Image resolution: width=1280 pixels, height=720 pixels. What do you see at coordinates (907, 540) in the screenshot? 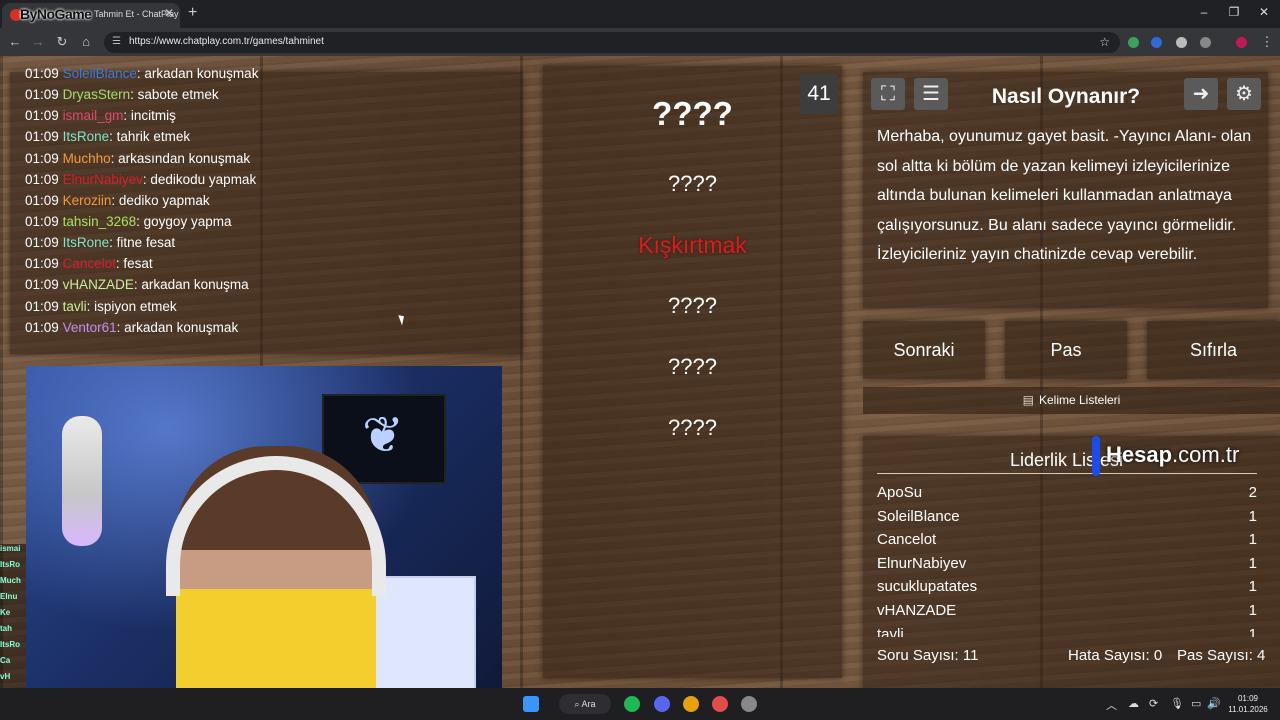
I see `leaderboard-name: Cancelot` at bounding box center [907, 540].